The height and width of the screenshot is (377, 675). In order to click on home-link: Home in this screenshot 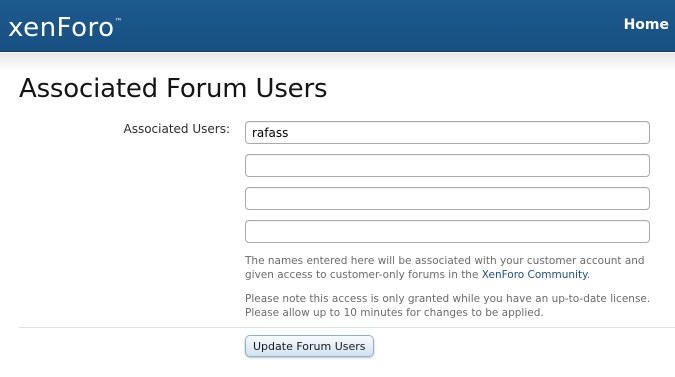, I will do `click(646, 25)`.